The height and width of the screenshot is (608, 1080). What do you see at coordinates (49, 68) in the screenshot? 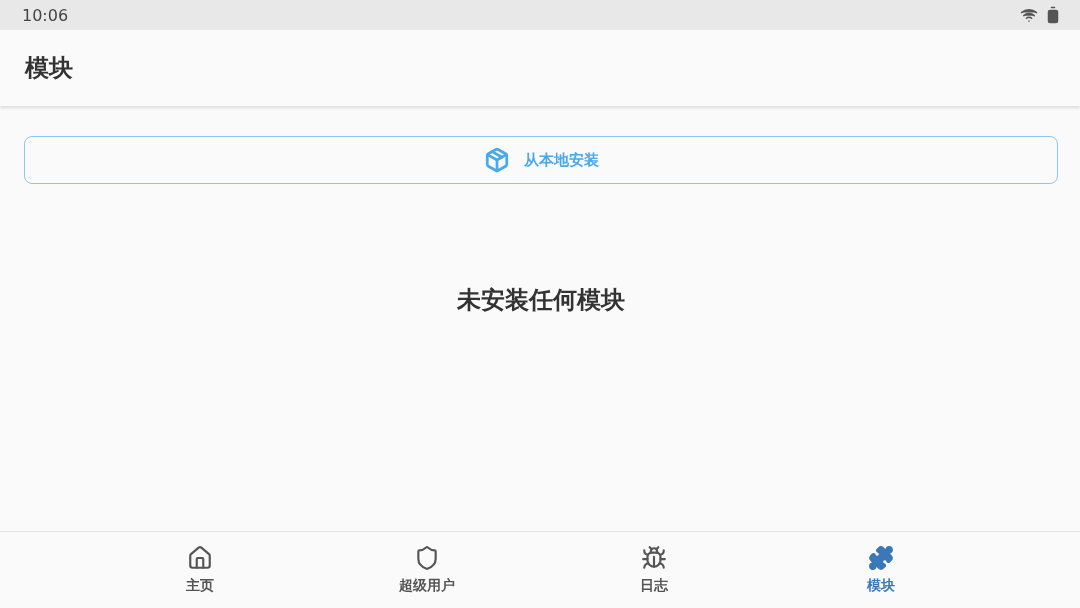
I see `page-title: 模块` at bounding box center [49, 68].